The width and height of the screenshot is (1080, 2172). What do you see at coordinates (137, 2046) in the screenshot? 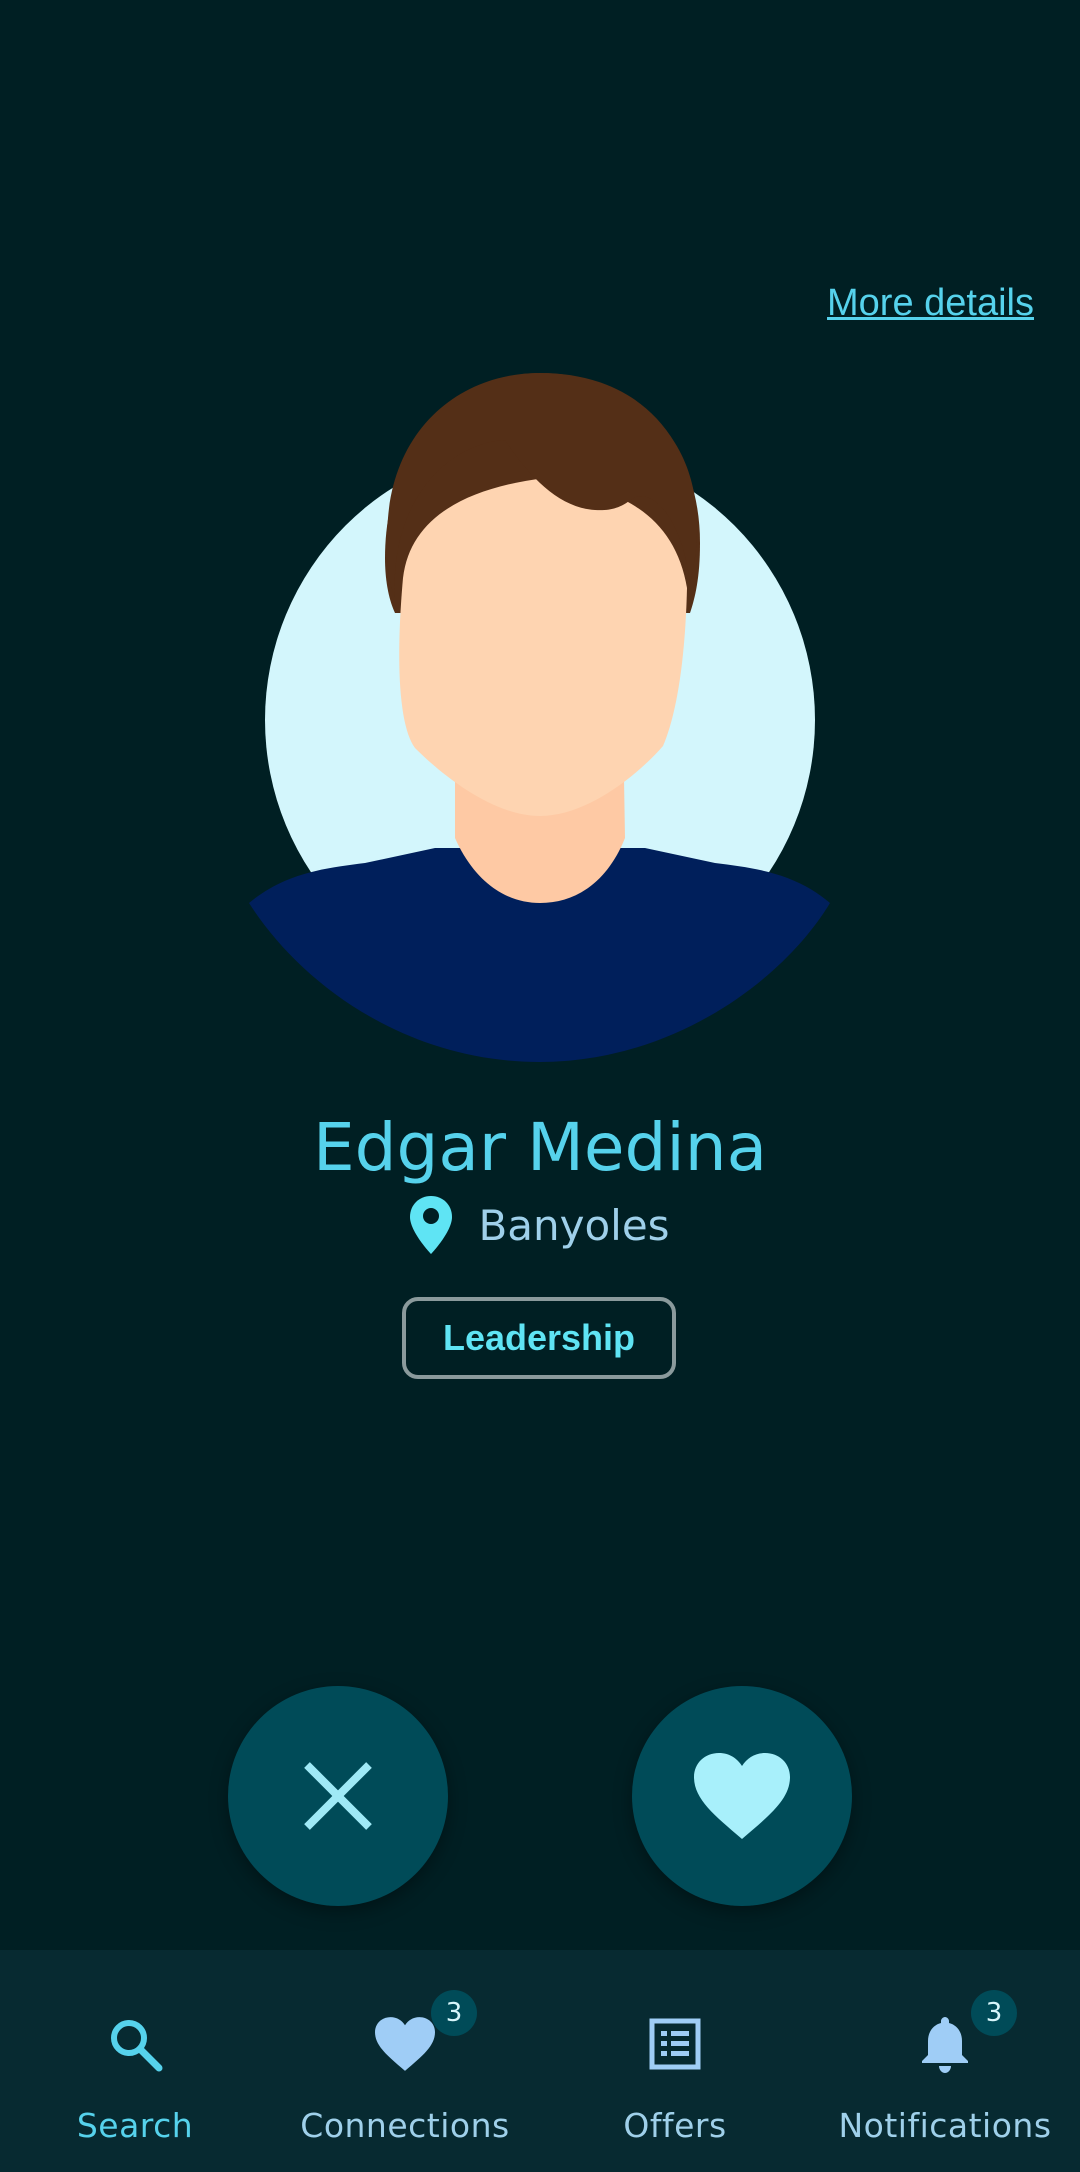
I see `search-icon` at bounding box center [137, 2046].